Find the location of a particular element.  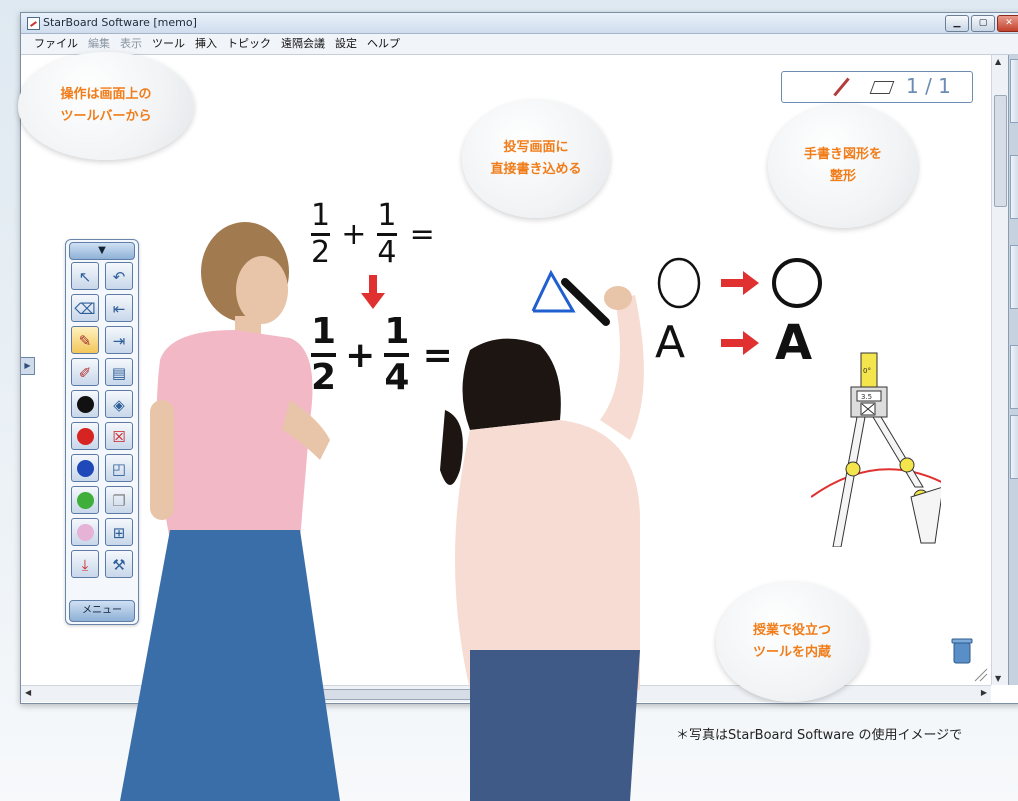

bubble-write-tip: 投写画面に 直接書き込める is located at coordinates (536, 159).